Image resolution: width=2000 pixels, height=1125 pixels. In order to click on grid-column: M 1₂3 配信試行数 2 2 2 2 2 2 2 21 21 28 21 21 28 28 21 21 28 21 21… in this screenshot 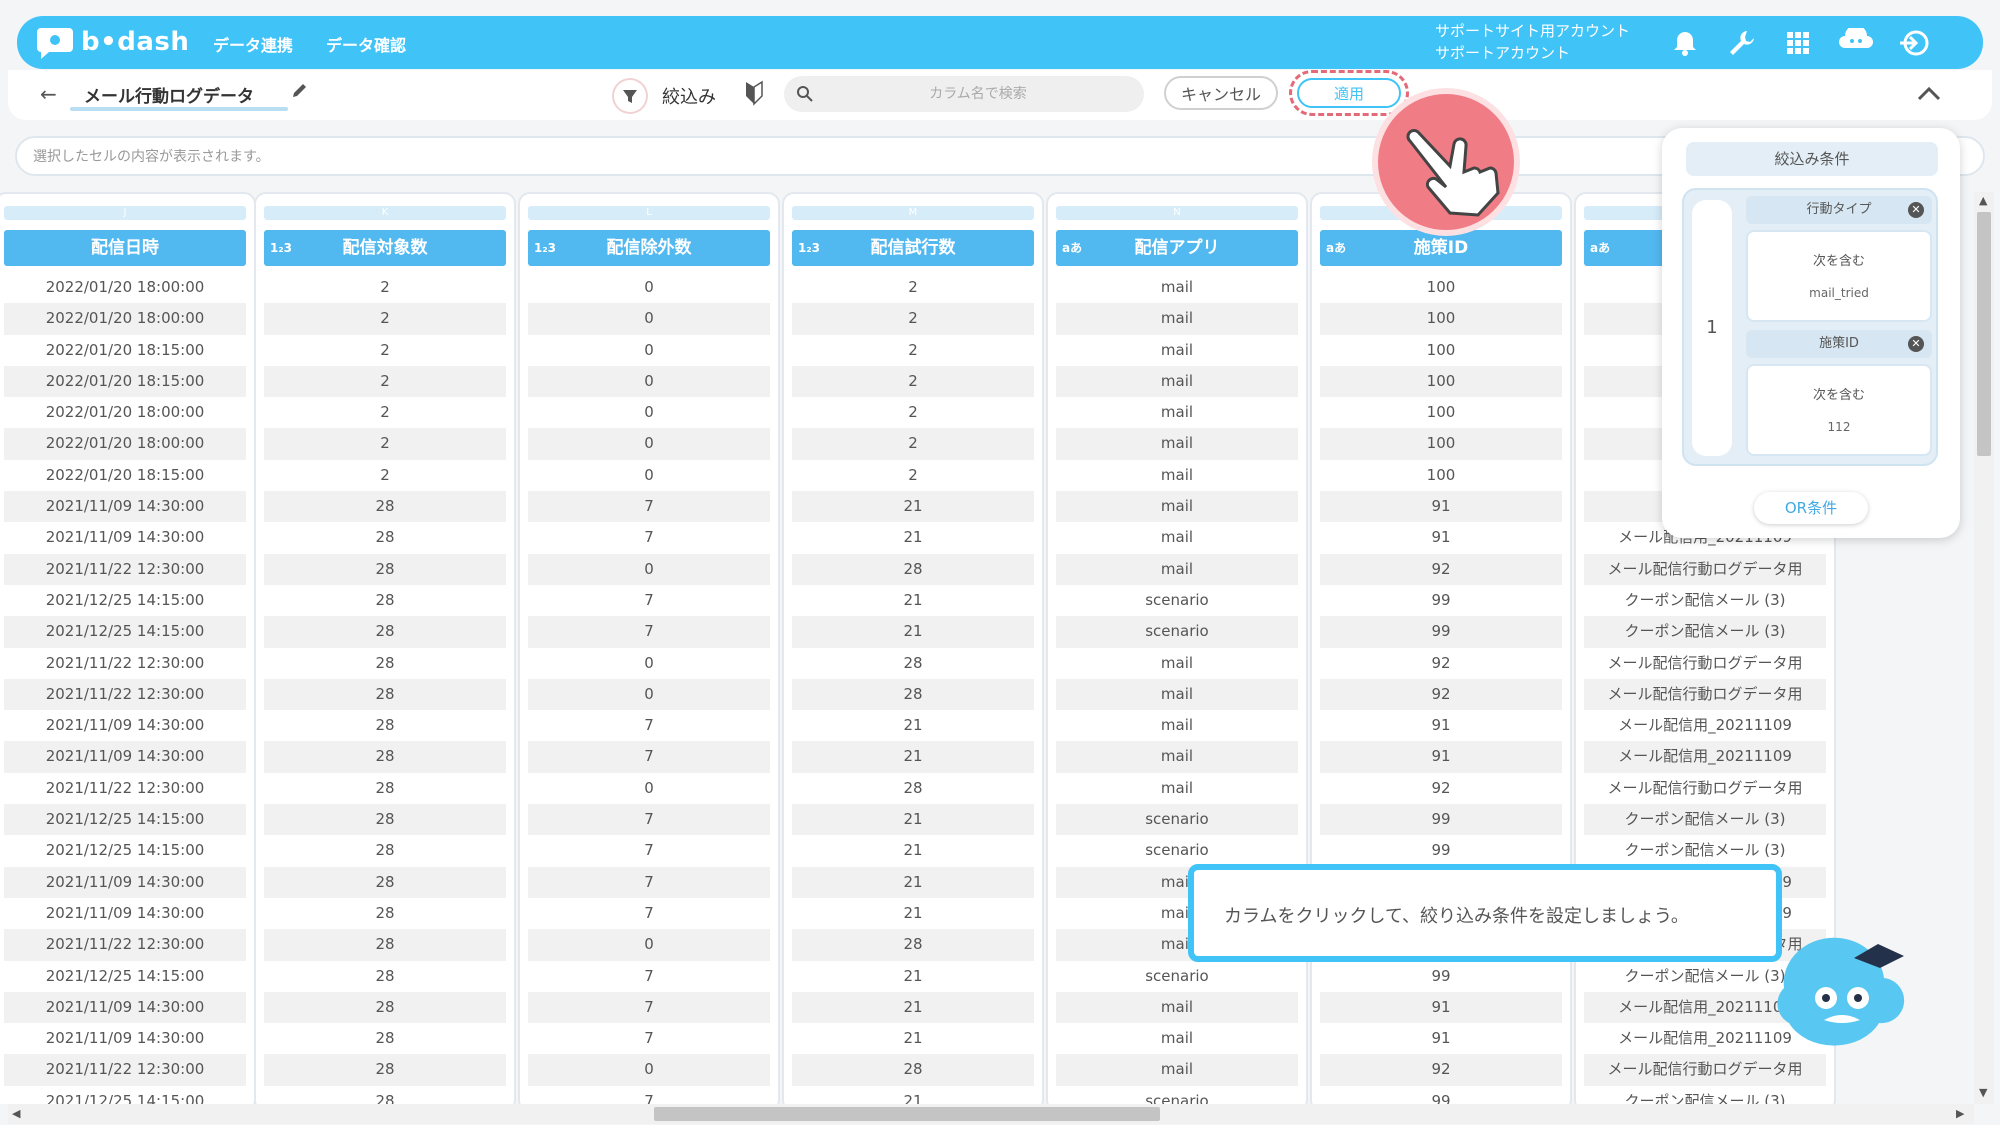, I will do `click(913, 648)`.